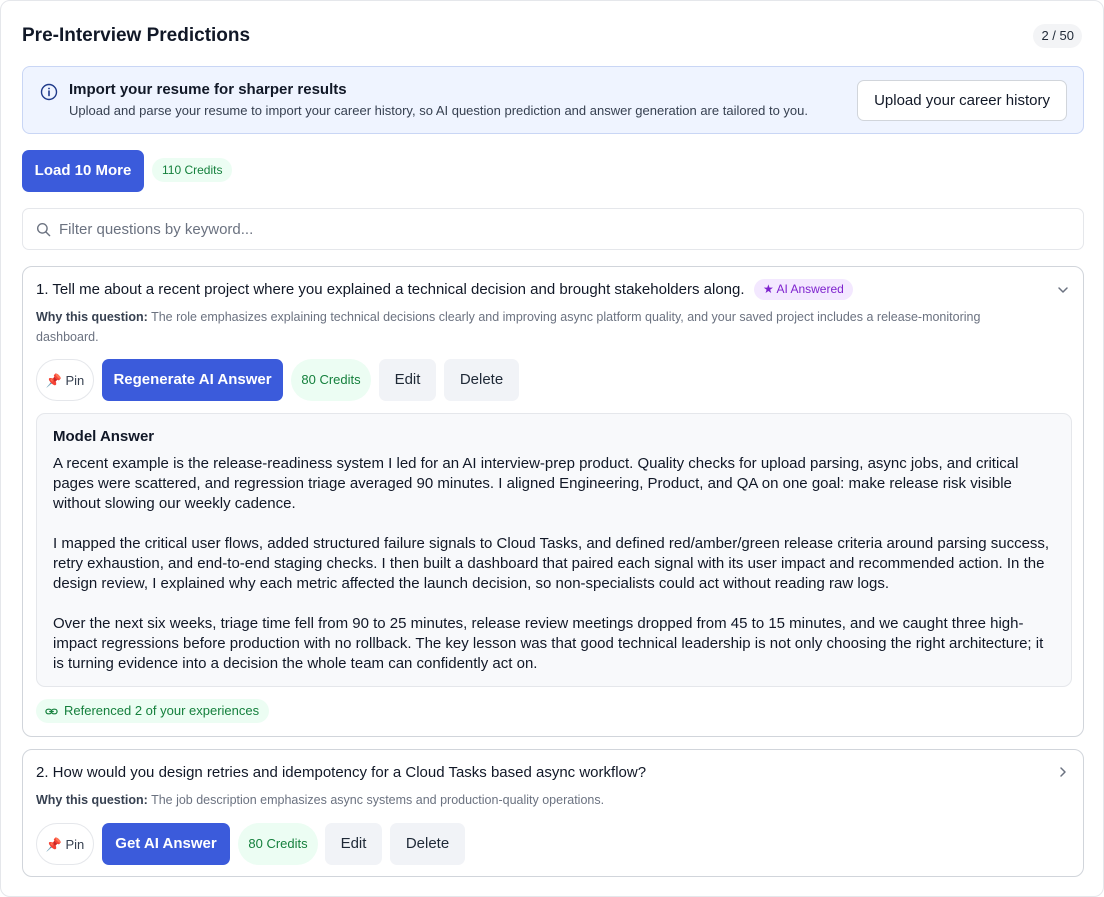 Image resolution: width=1104 pixels, height=897 pixels. What do you see at coordinates (49, 92) in the screenshot?
I see `info-icon` at bounding box center [49, 92].